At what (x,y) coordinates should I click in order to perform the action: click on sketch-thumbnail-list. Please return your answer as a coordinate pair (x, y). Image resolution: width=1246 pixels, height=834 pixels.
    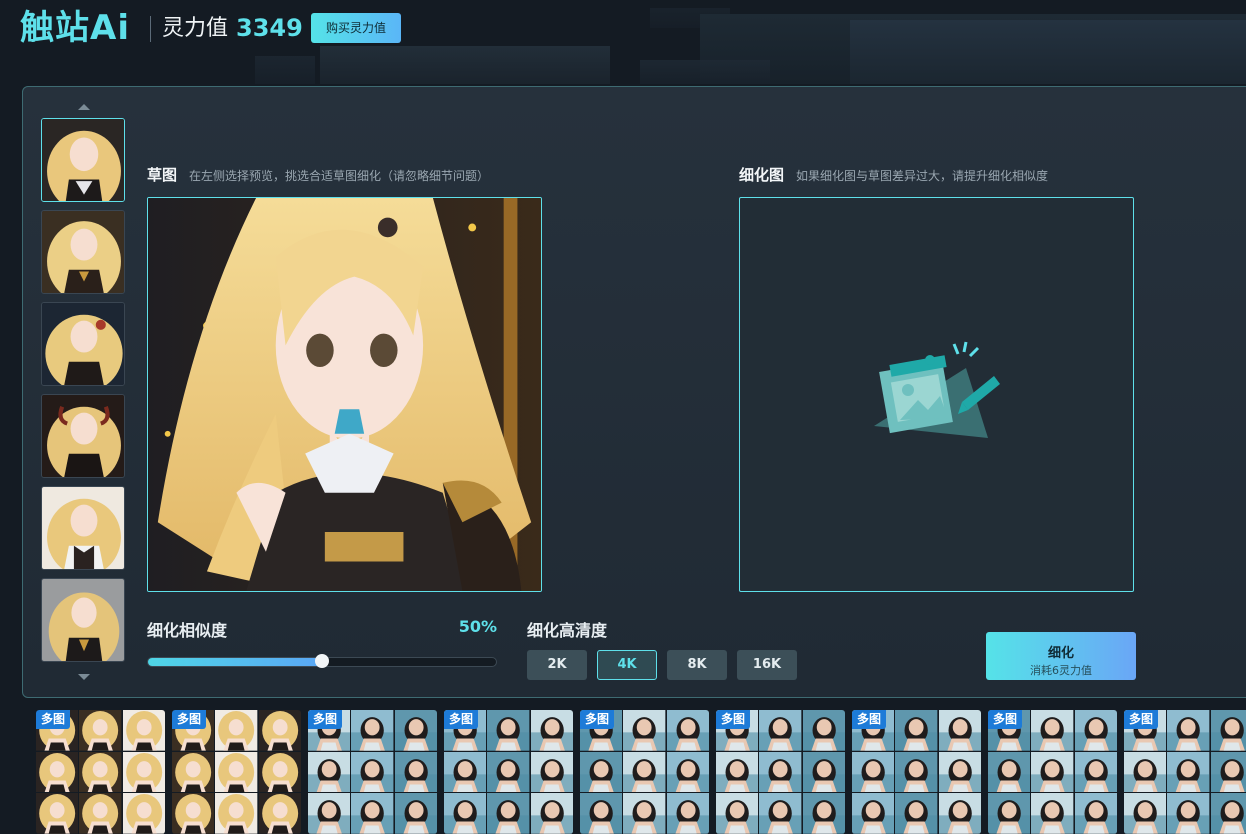
    Looking at the image, I should click on (84, 392).